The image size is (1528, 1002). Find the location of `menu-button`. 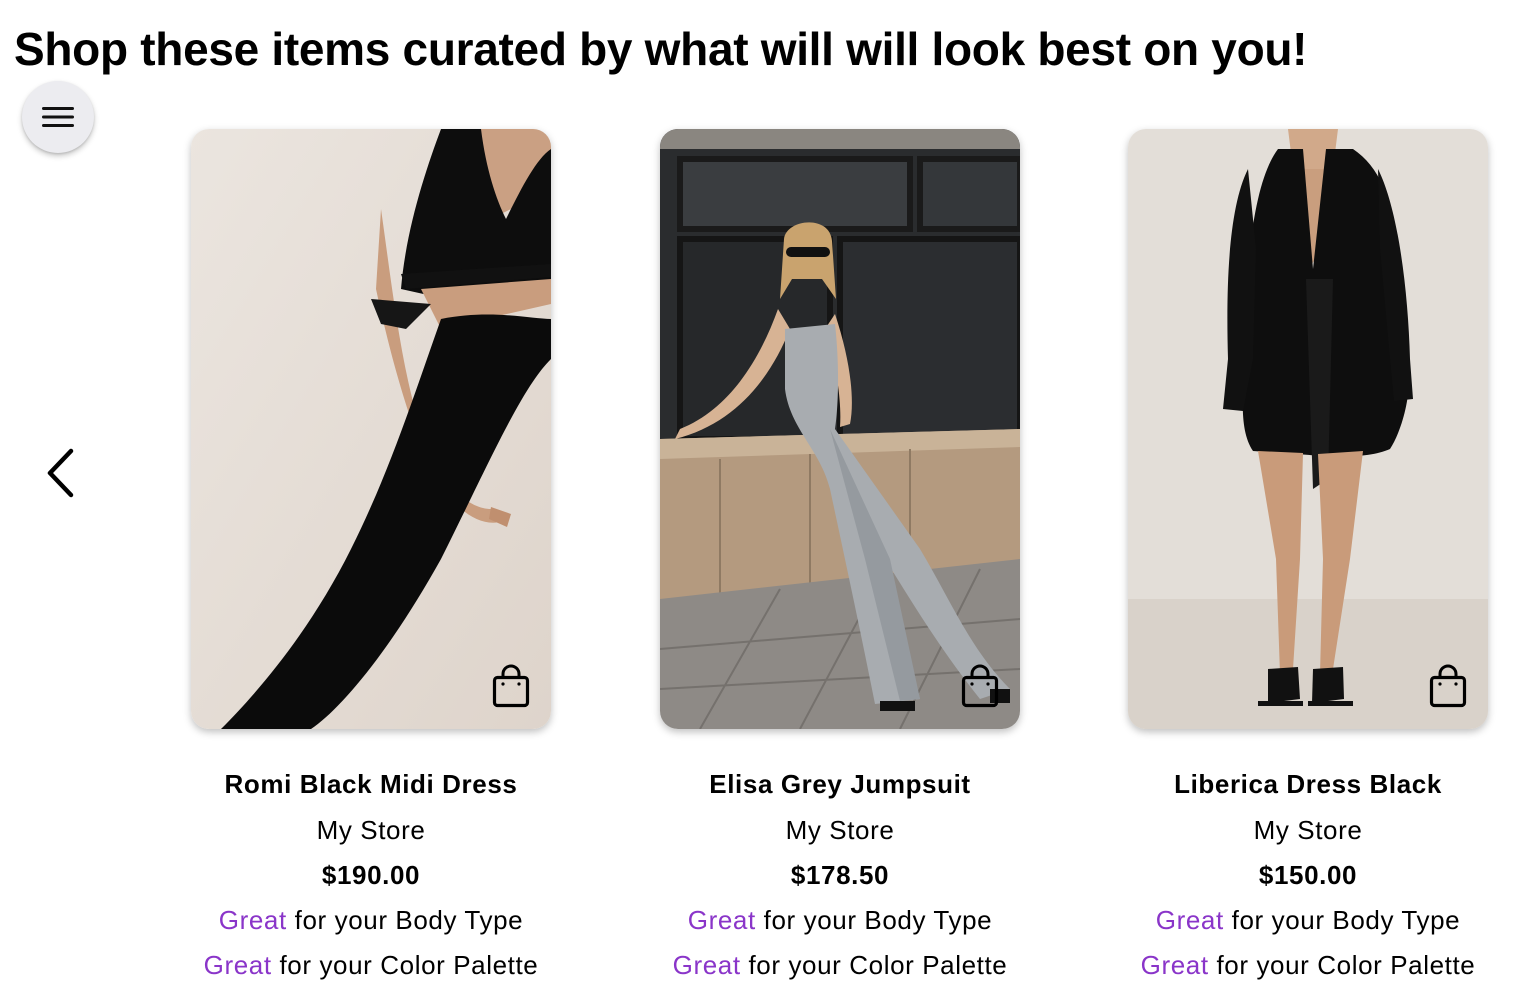

menu-button is located at coordinates (58, 117).